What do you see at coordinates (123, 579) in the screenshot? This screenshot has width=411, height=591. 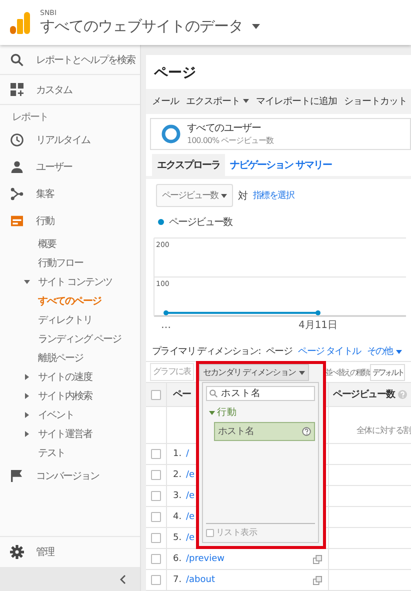 I see `chevron-left-icon` at bounding box center [123, 579].